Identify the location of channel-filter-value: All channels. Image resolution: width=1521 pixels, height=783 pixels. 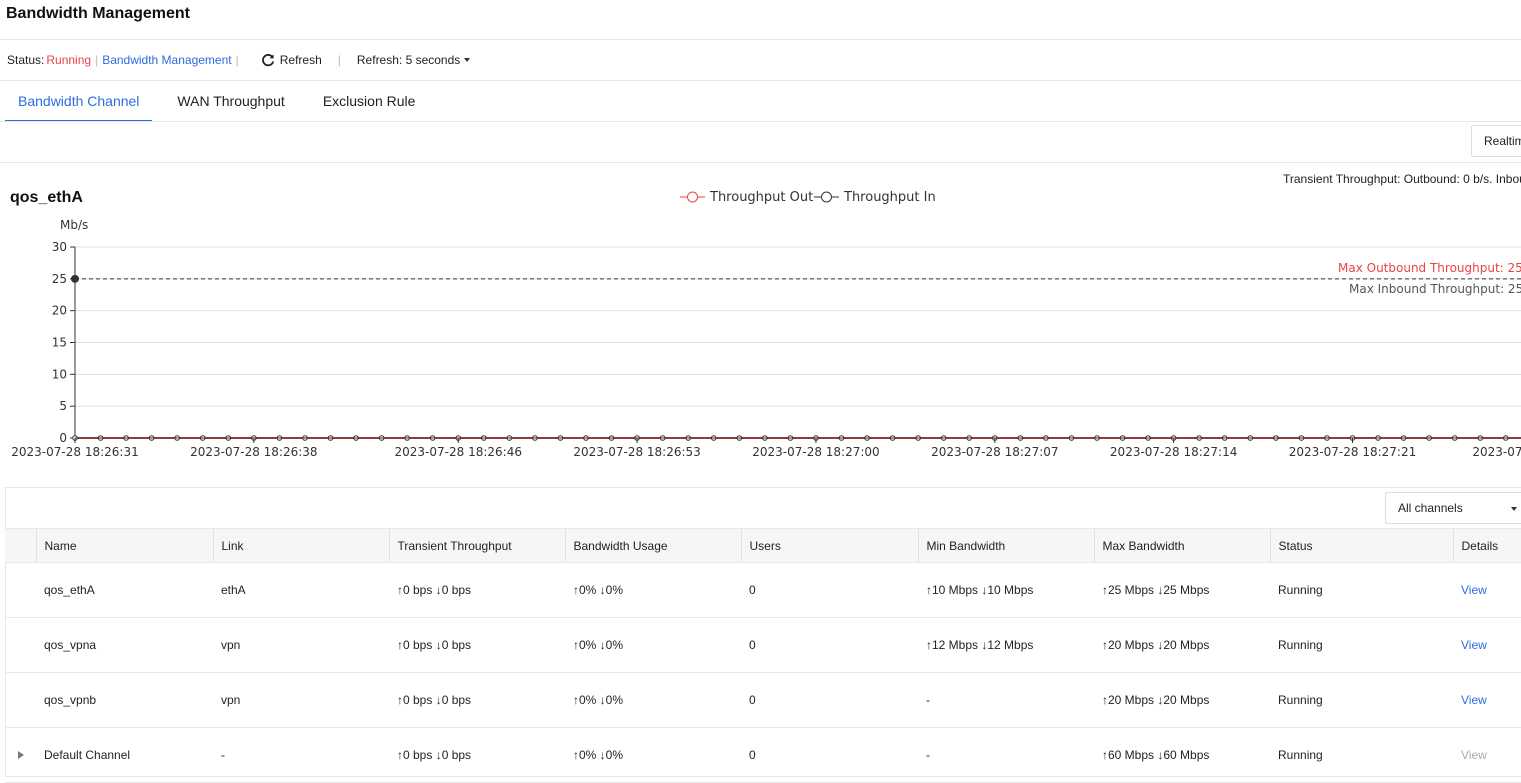
(1430, 508).